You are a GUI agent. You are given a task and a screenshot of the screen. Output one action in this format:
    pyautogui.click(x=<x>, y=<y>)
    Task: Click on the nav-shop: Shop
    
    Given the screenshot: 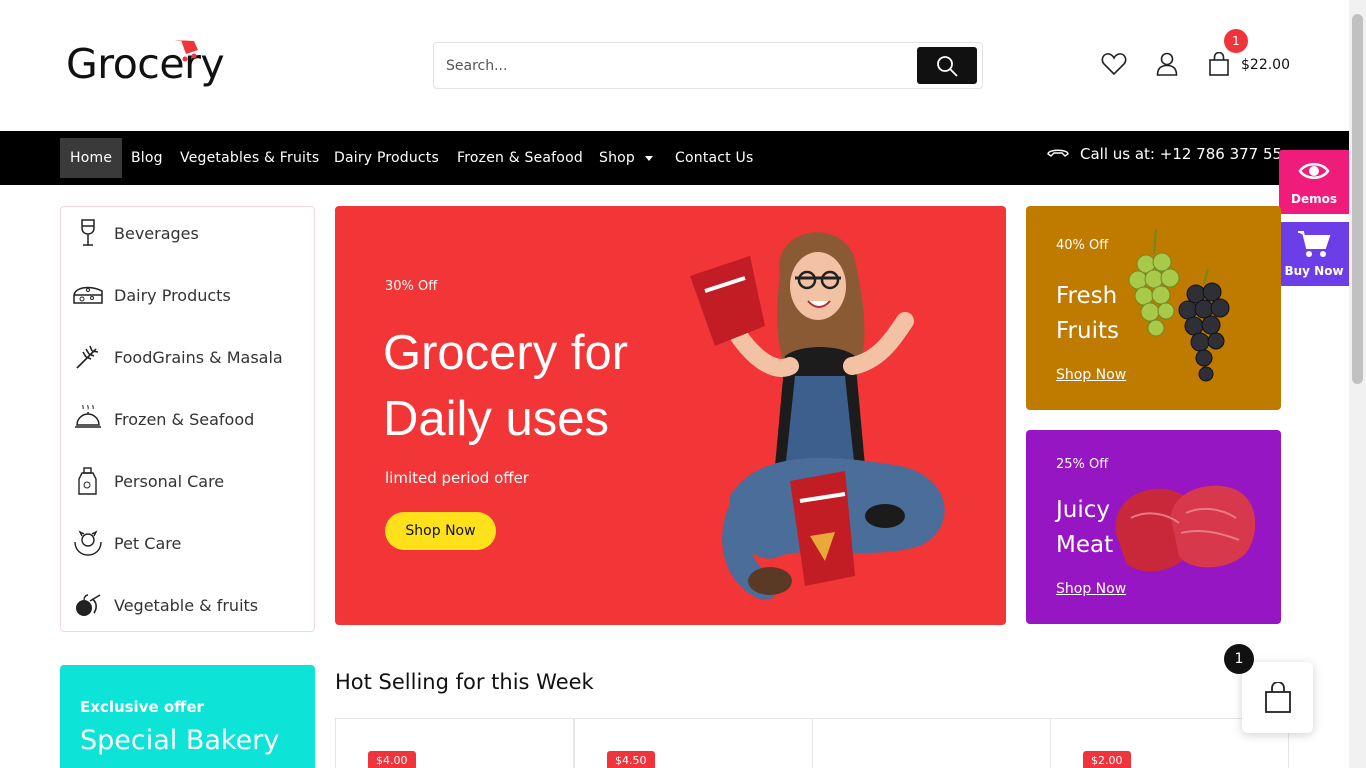 What is the action you would take?
    pyautogui.click(x=626, y=158)
    